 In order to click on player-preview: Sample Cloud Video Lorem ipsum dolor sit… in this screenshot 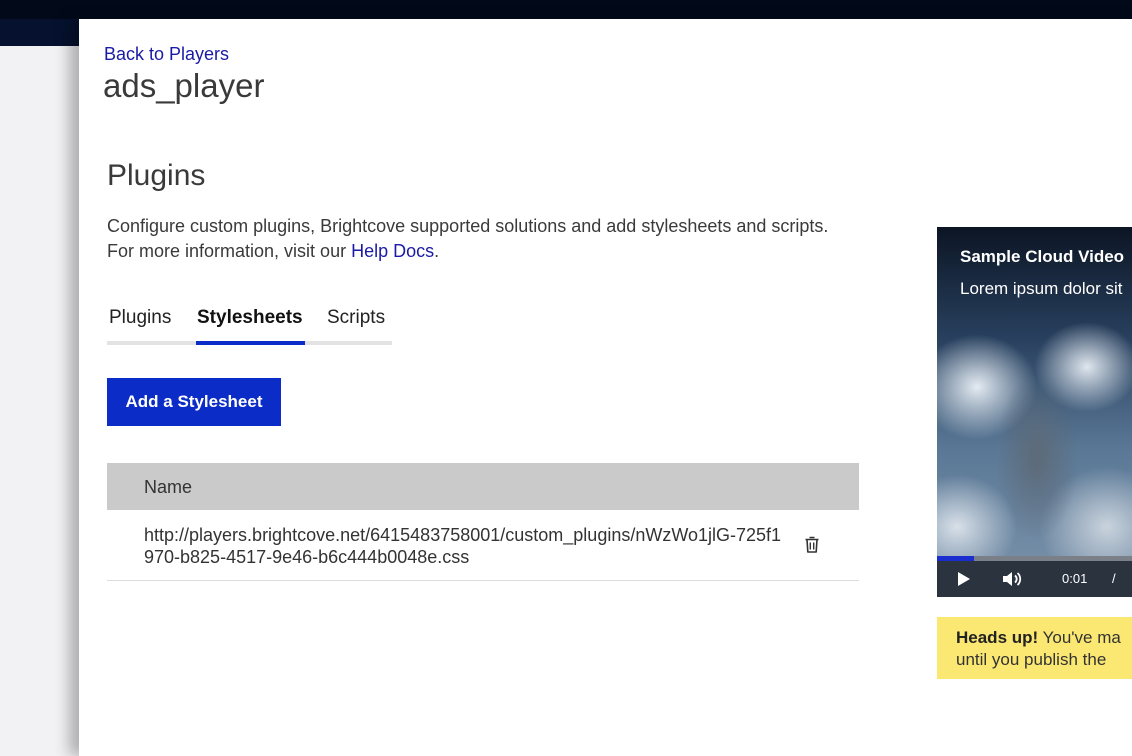, I will do `click(1034, 412)`.